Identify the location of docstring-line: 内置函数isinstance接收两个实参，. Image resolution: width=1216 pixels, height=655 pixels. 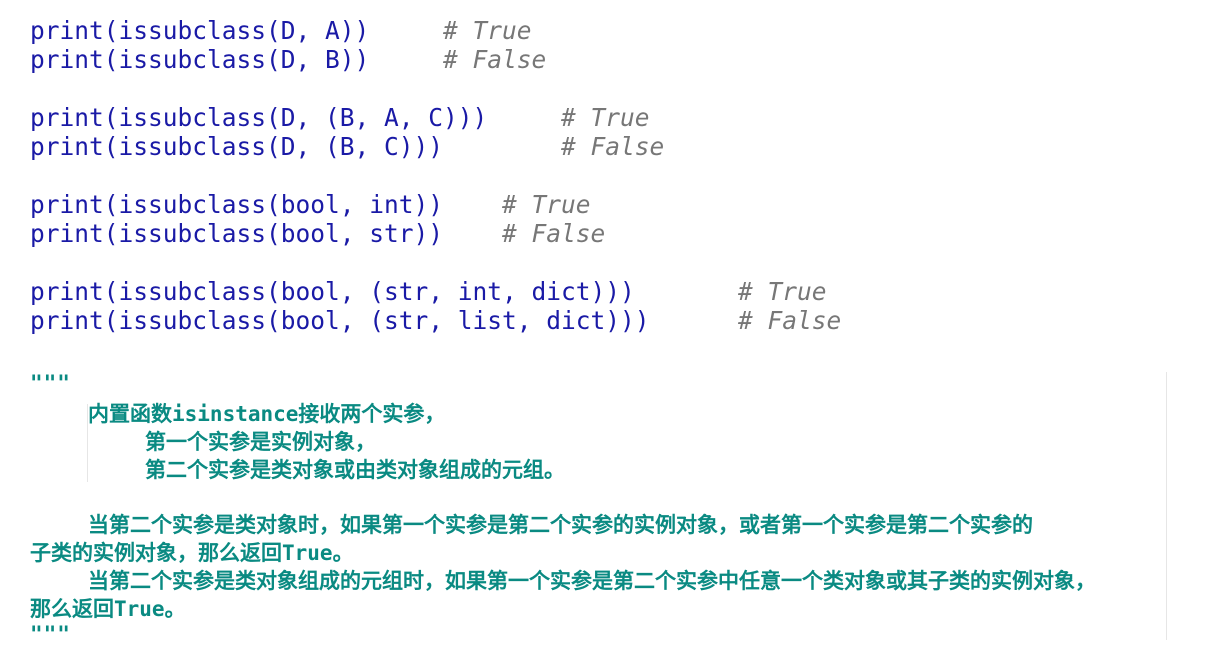
(267, 414).